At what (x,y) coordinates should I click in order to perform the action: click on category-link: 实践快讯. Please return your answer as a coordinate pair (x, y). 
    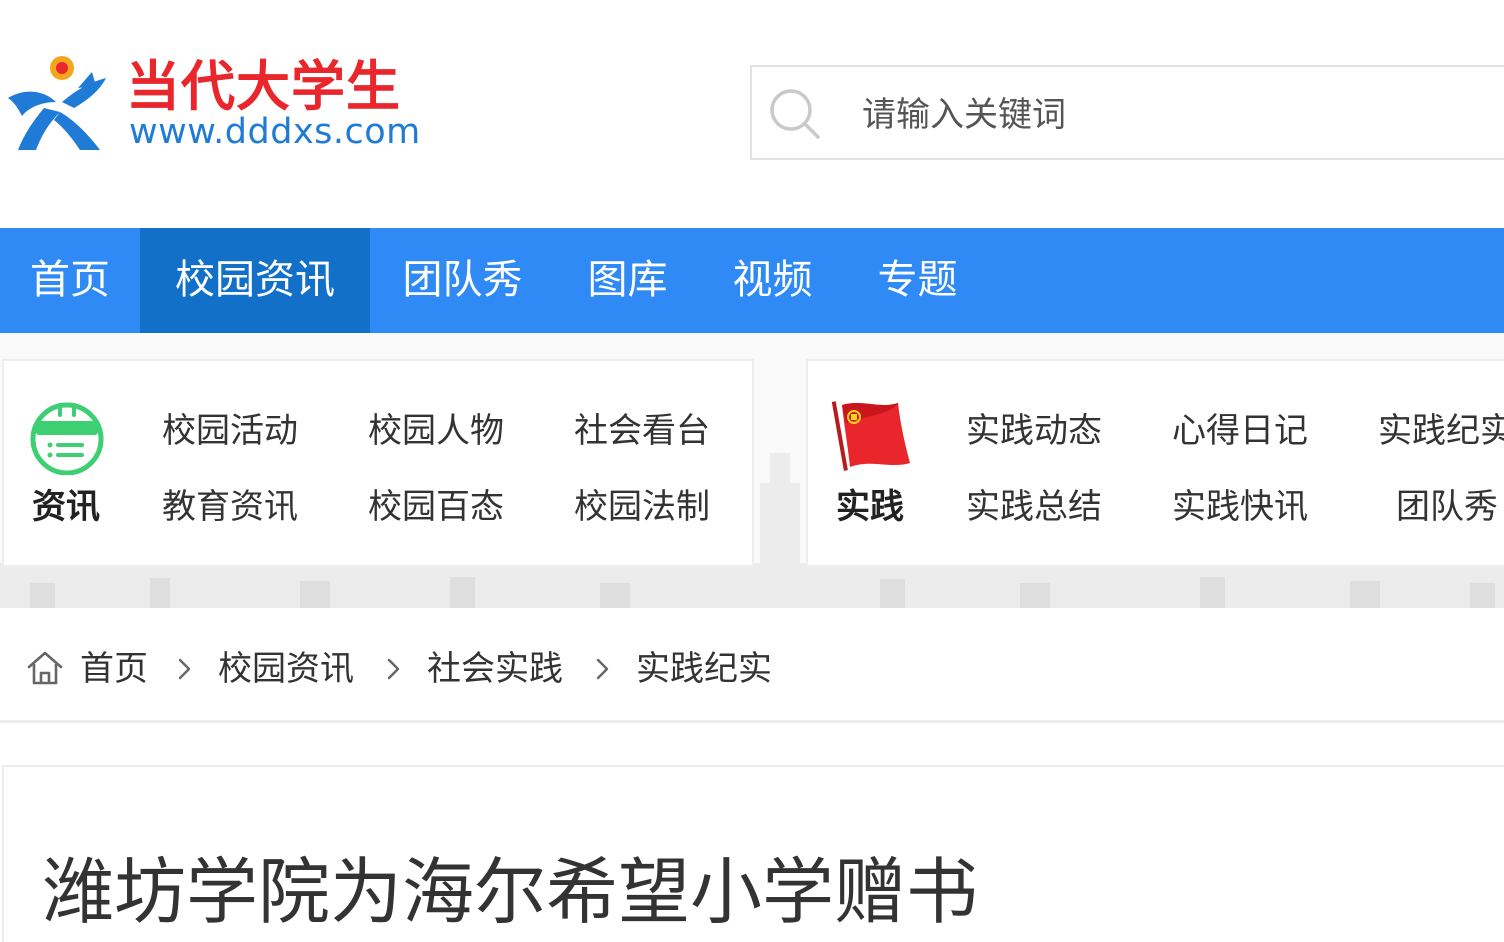
    Looking at the image, I should click on (1240, 503).